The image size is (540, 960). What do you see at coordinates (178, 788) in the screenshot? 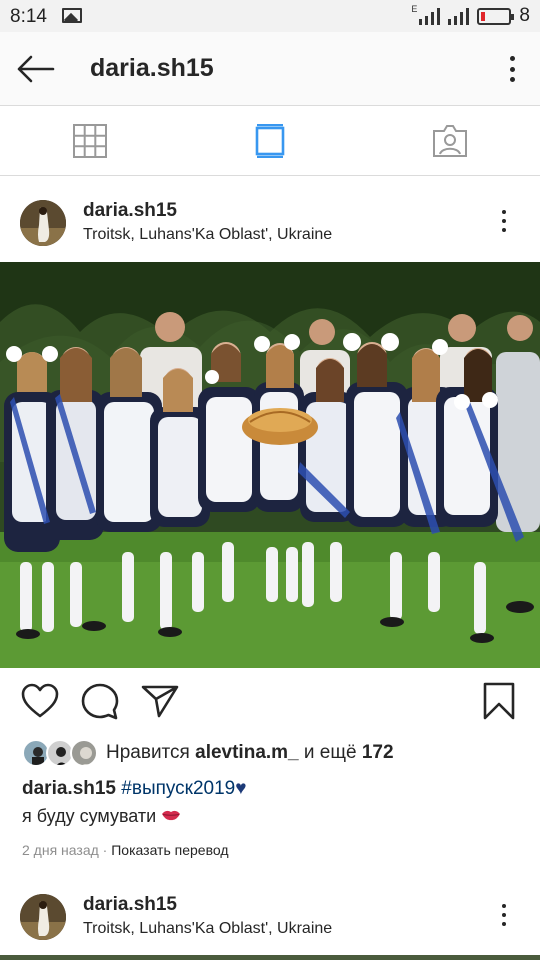
I see `caption-hashtag: #выпуск2019` at bounding box center [178, 788].